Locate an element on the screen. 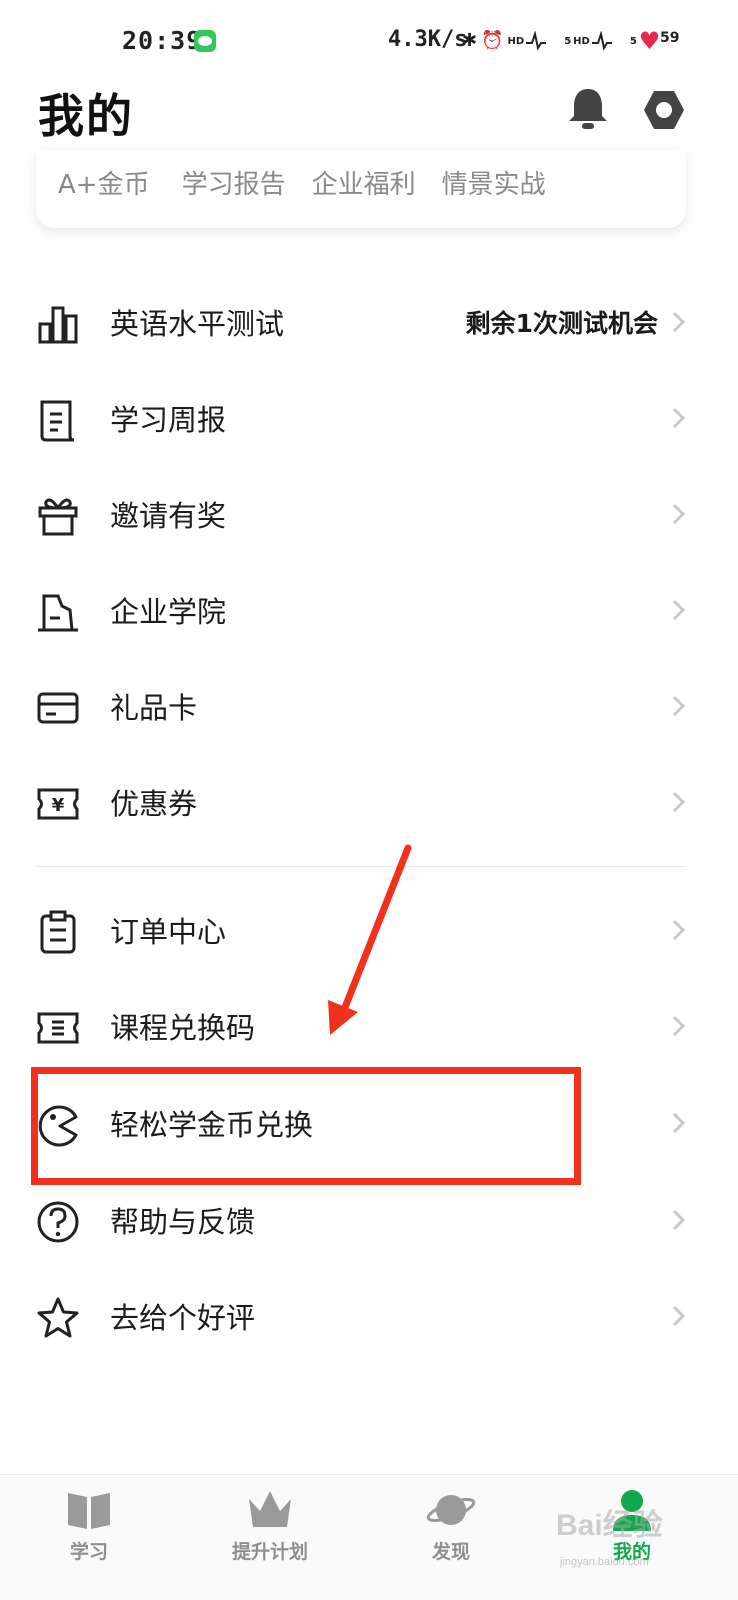 The image size is (738, 1600). crown-icon is located at coordinates (270, 1509).